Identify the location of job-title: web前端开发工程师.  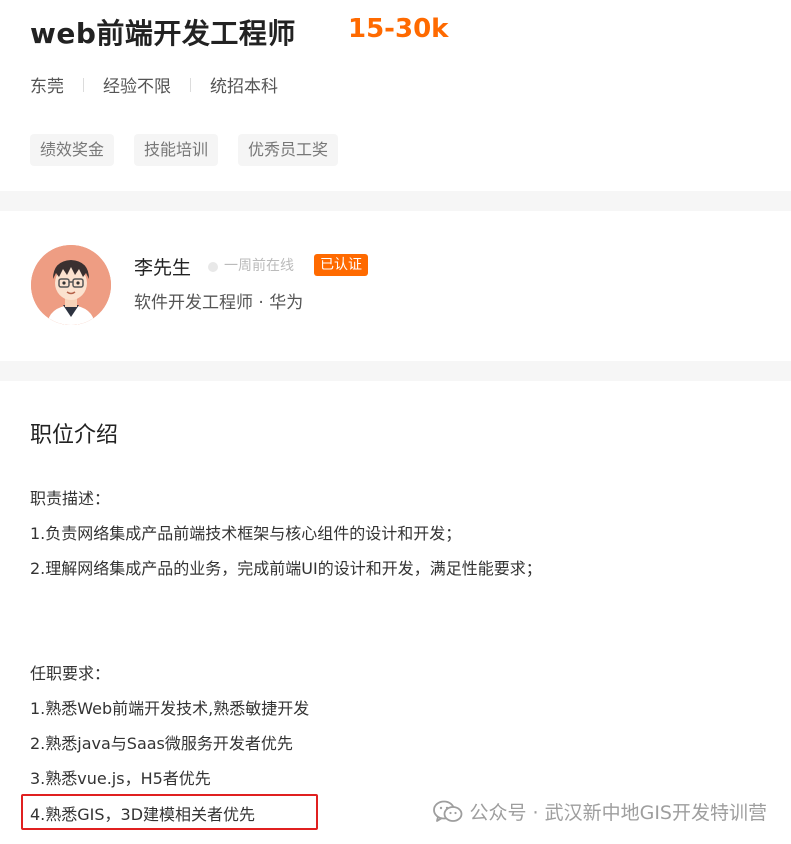
(163, 33).